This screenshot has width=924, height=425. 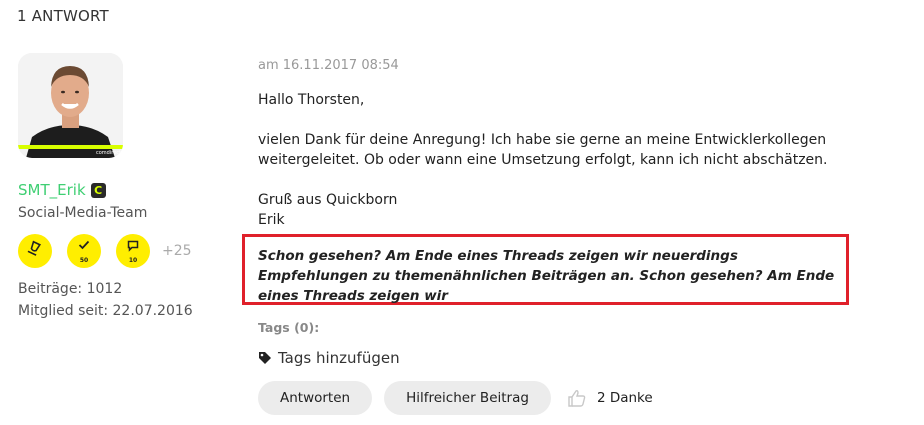 What do you see at coordinates (133, 260) in the screenshot?
I see `badge-count: 10` at bounding box center [133, 260].